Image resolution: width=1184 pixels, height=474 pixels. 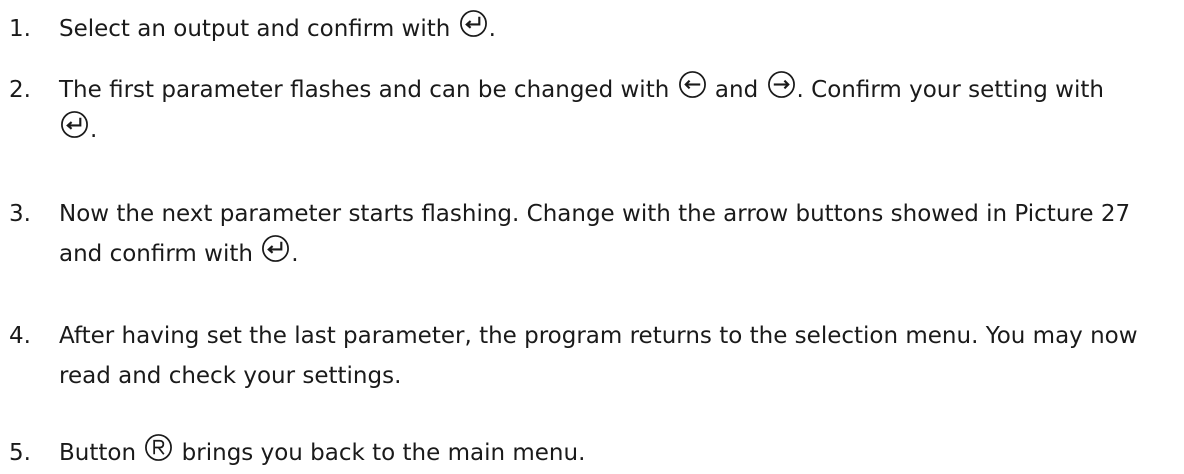 I want to click on step-text-part: and, so click(x=736, y=90).